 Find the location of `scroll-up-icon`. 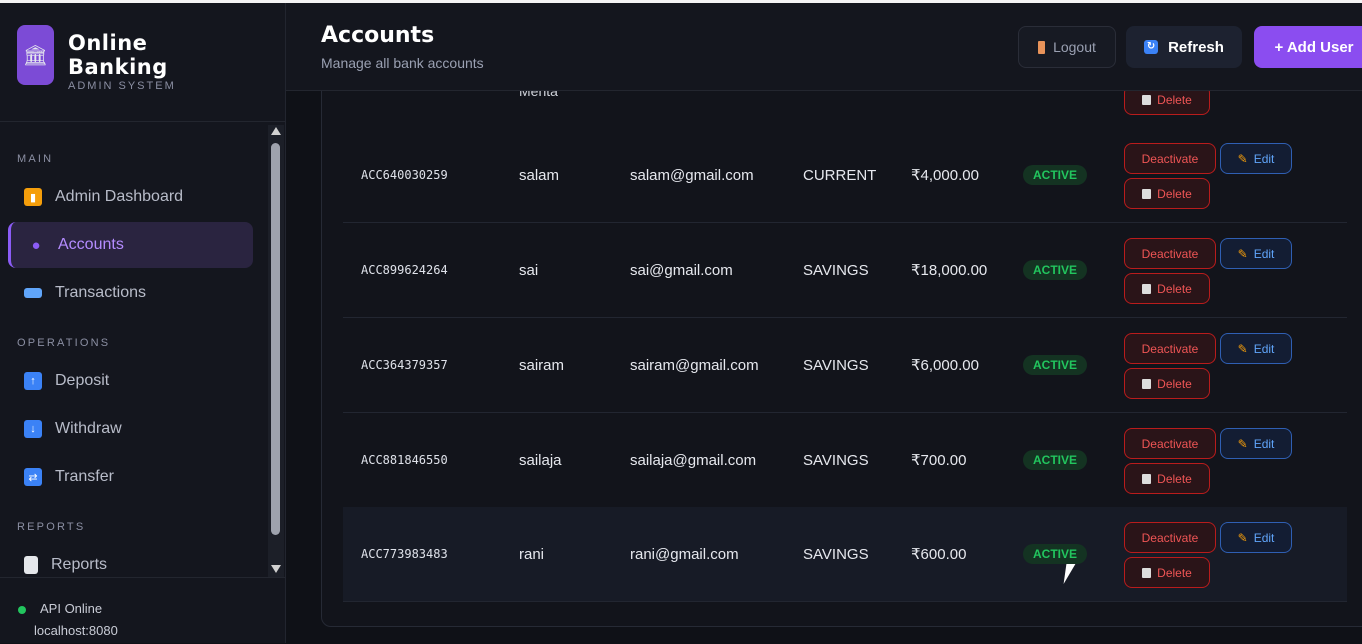

scroll-up-icon is located at coordinates (276, 131).